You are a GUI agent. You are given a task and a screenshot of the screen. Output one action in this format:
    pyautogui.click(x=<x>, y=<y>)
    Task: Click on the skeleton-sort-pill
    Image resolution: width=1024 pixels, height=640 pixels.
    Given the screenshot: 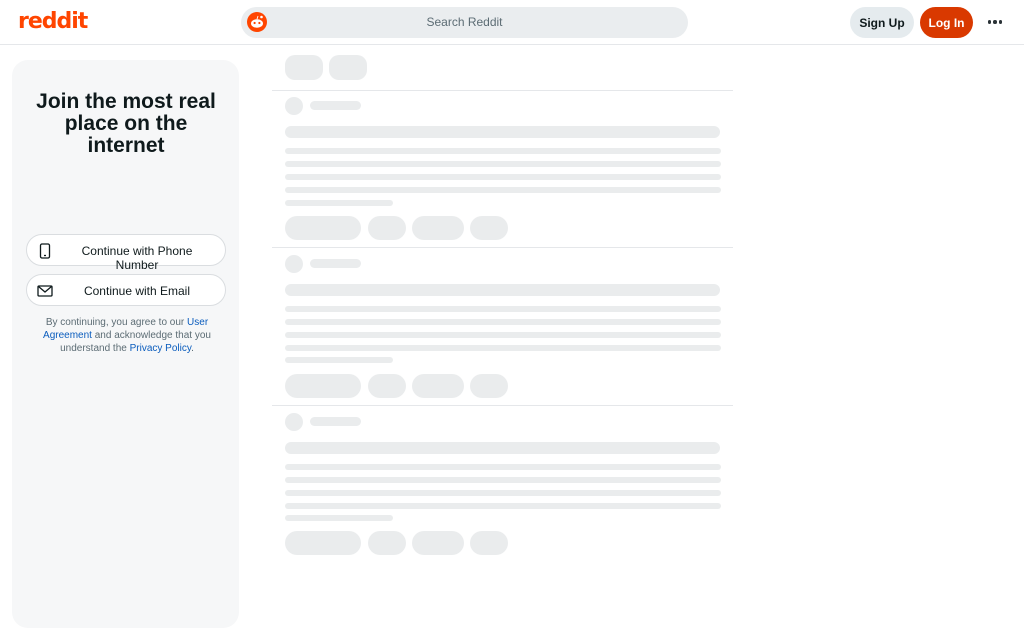 What is the action you would take?
    pyautogui.click(x=304, y=67)
    